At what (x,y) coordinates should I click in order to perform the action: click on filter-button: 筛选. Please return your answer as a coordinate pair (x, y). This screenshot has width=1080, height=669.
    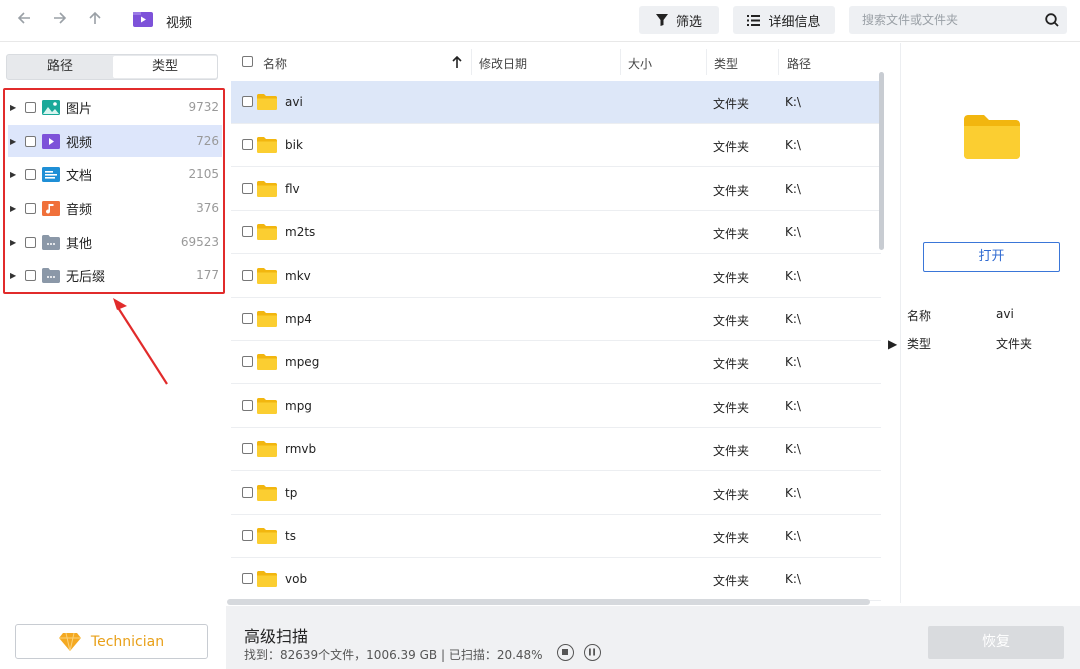
    Looking at the image, I should click on (679, 20).